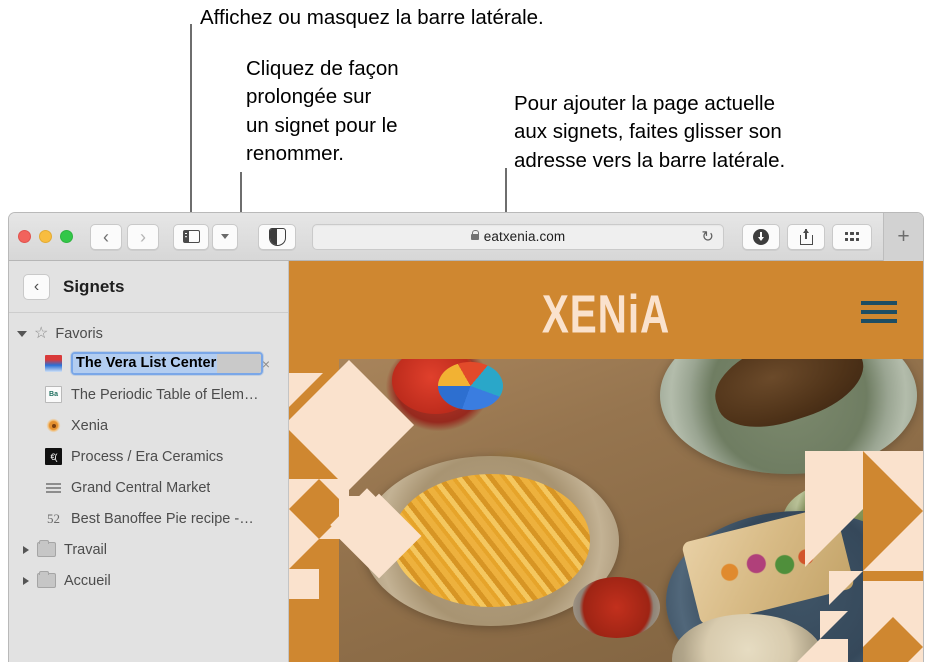 This screenshot has height=662, width=931. Describe the element at coordinates (87, 580) in the screenshot. I see `bookmark-folder-label: Accueil` at that location.